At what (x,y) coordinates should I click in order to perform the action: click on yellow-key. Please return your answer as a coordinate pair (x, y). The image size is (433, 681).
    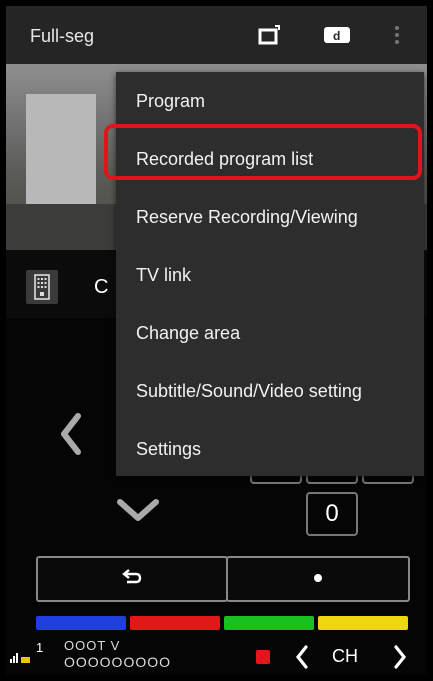
    Looking at the image, I should click on (363, 623).